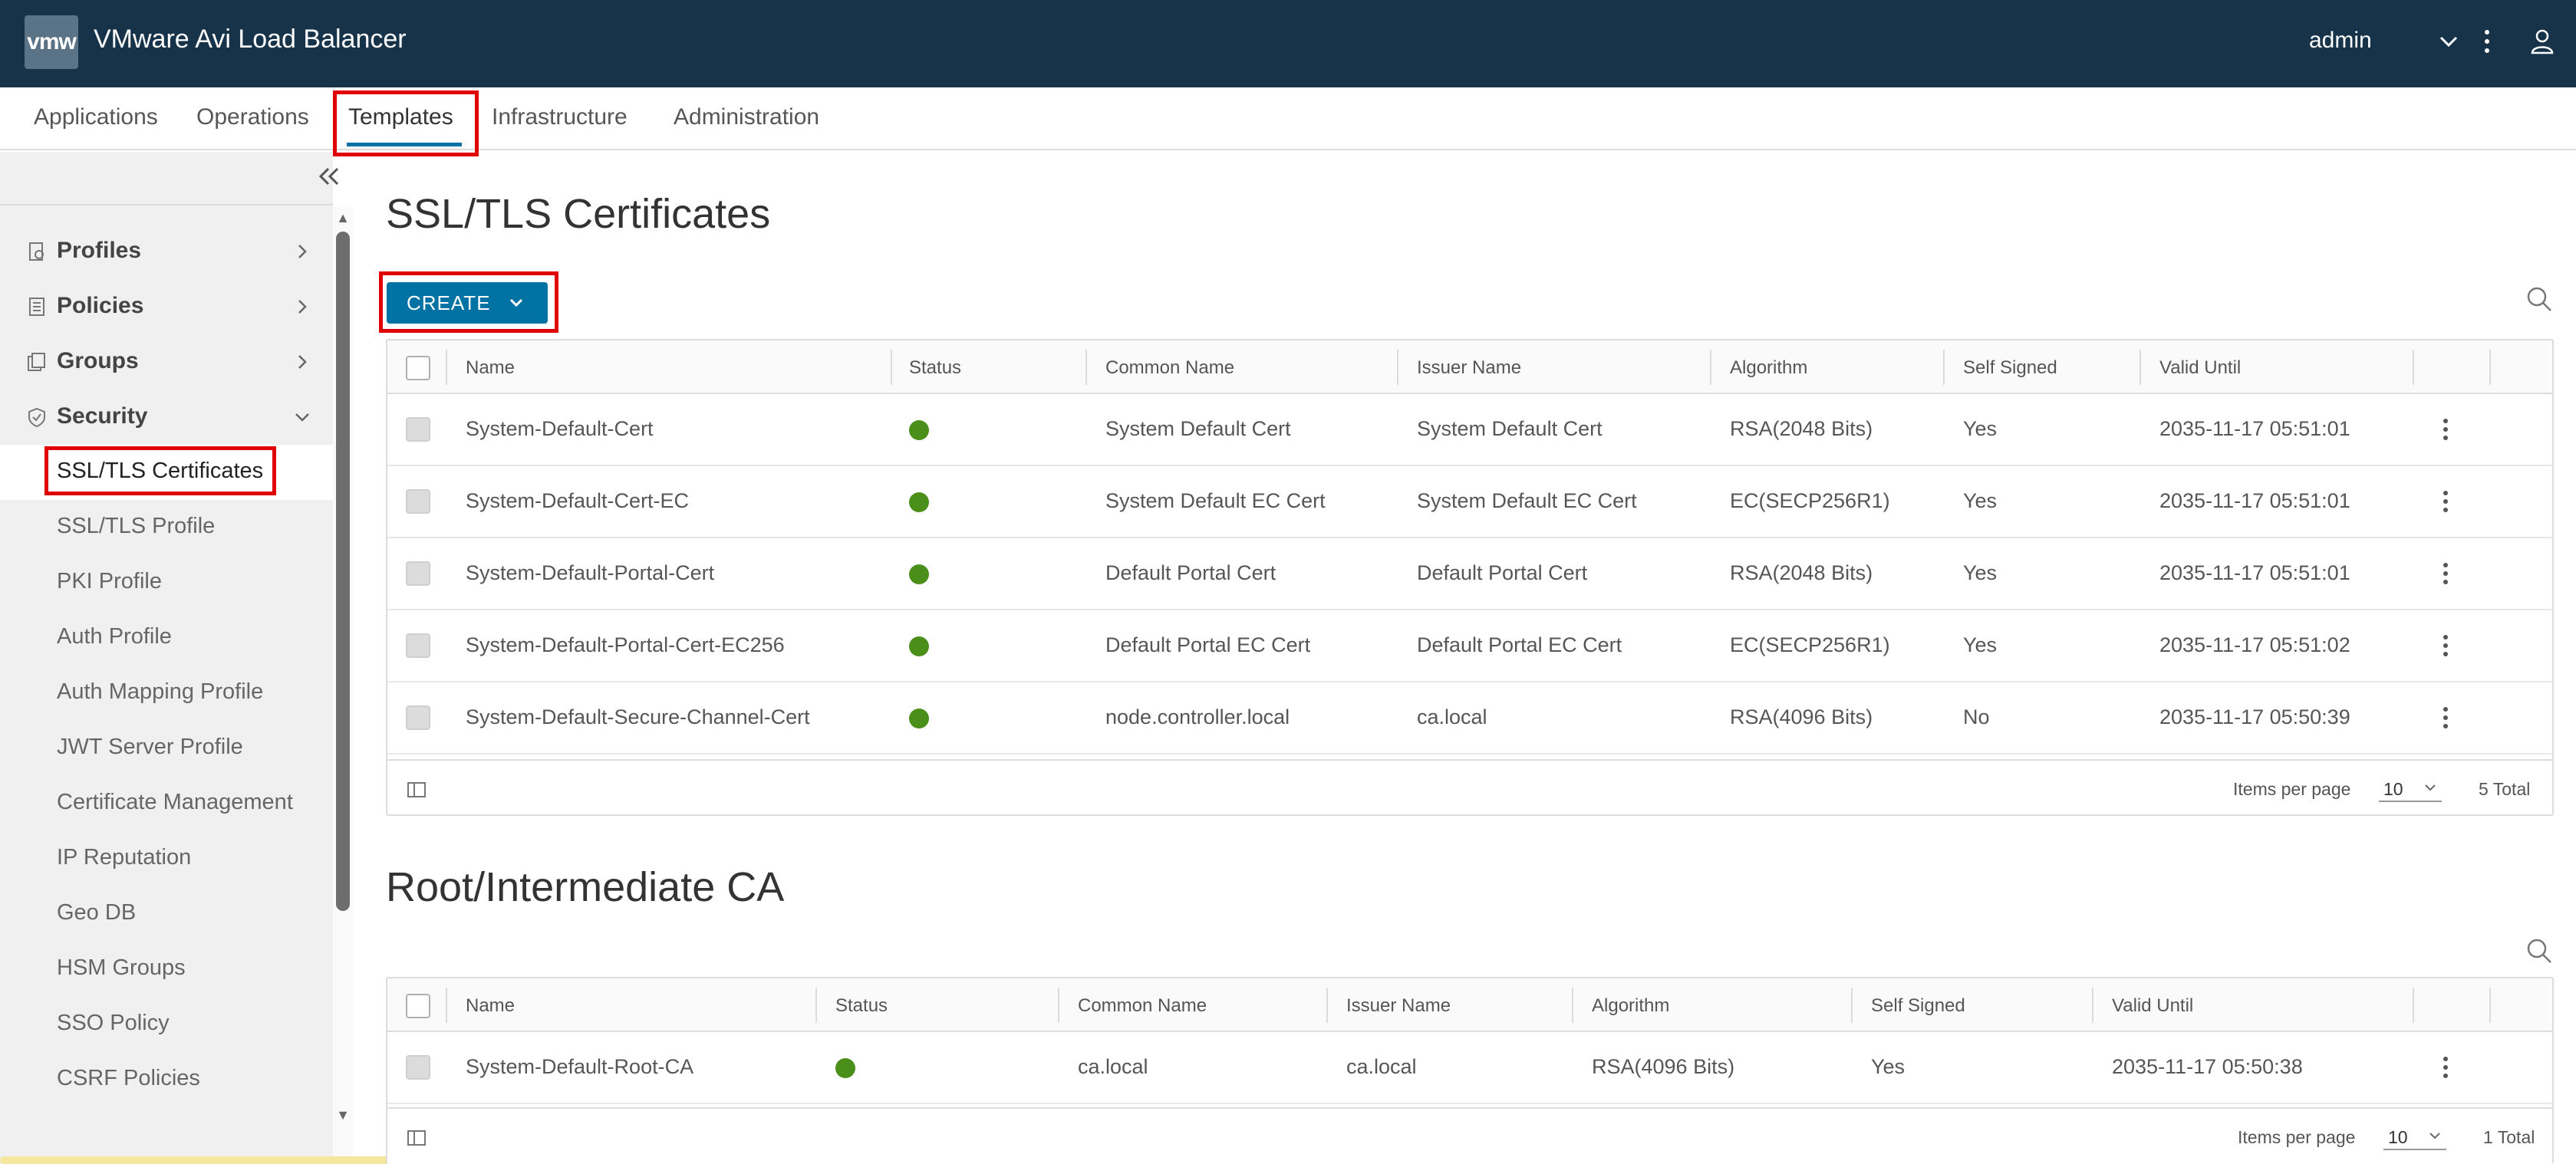 This screenshot has height=1164, width=2576. Describe the element at coordinates (1980, 428) in the screenshot. I see `cert-self-signed: Yes` at that location.